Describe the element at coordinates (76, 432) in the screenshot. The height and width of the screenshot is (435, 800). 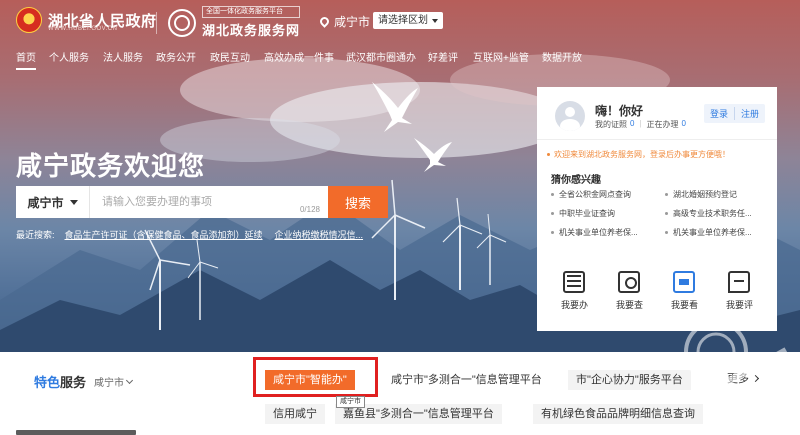
I see `next-section-title-edge` at that location.